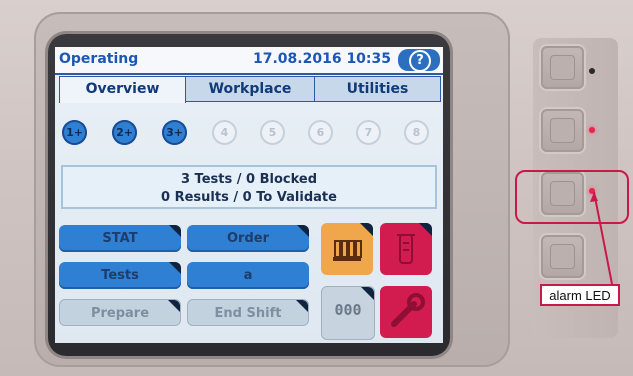  Describe the element at coordinates (601, 238) in the screenshot. I see `annotation-arrow` at that location.